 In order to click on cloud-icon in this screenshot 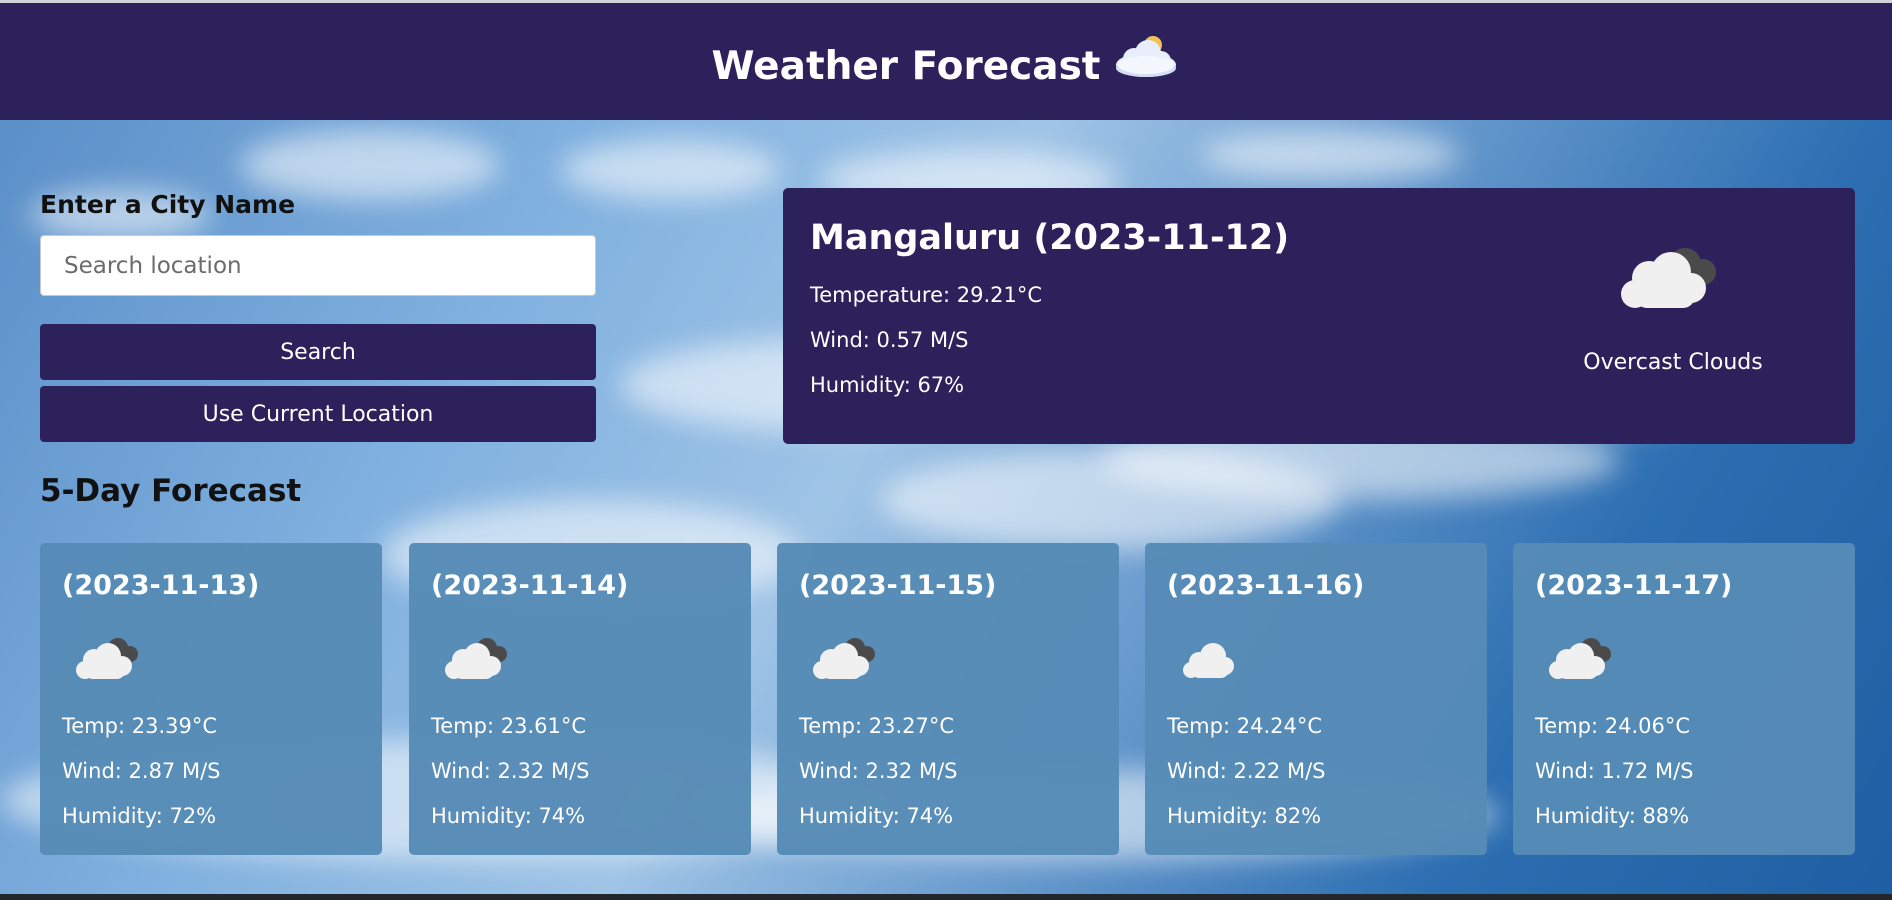, I will do `click(1208, 660)`.